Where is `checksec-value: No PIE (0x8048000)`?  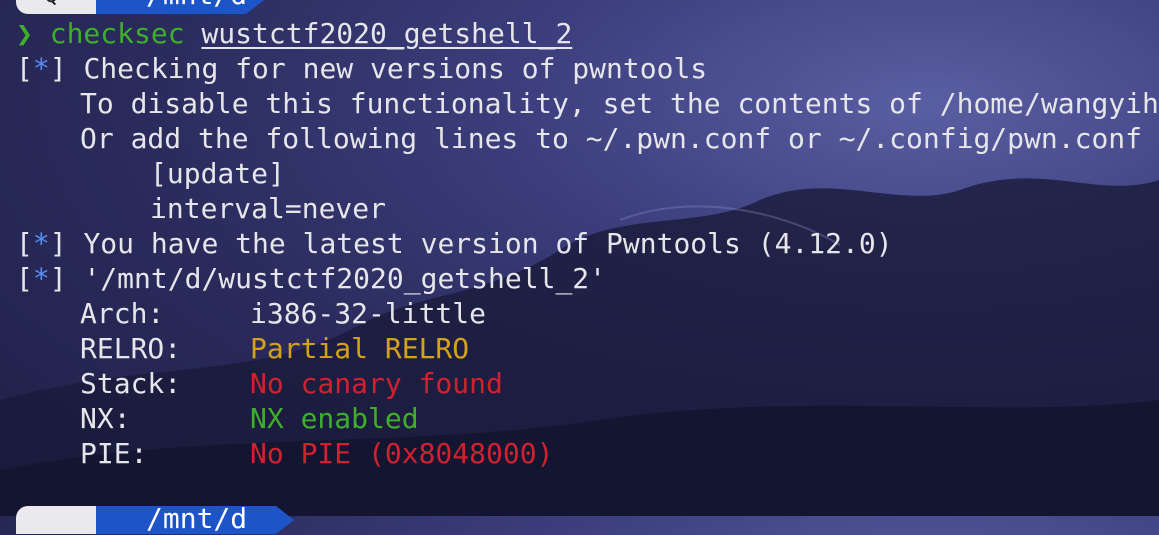
checksec-value: No PIE (0x8048000) is located at coordinates (402, 453).